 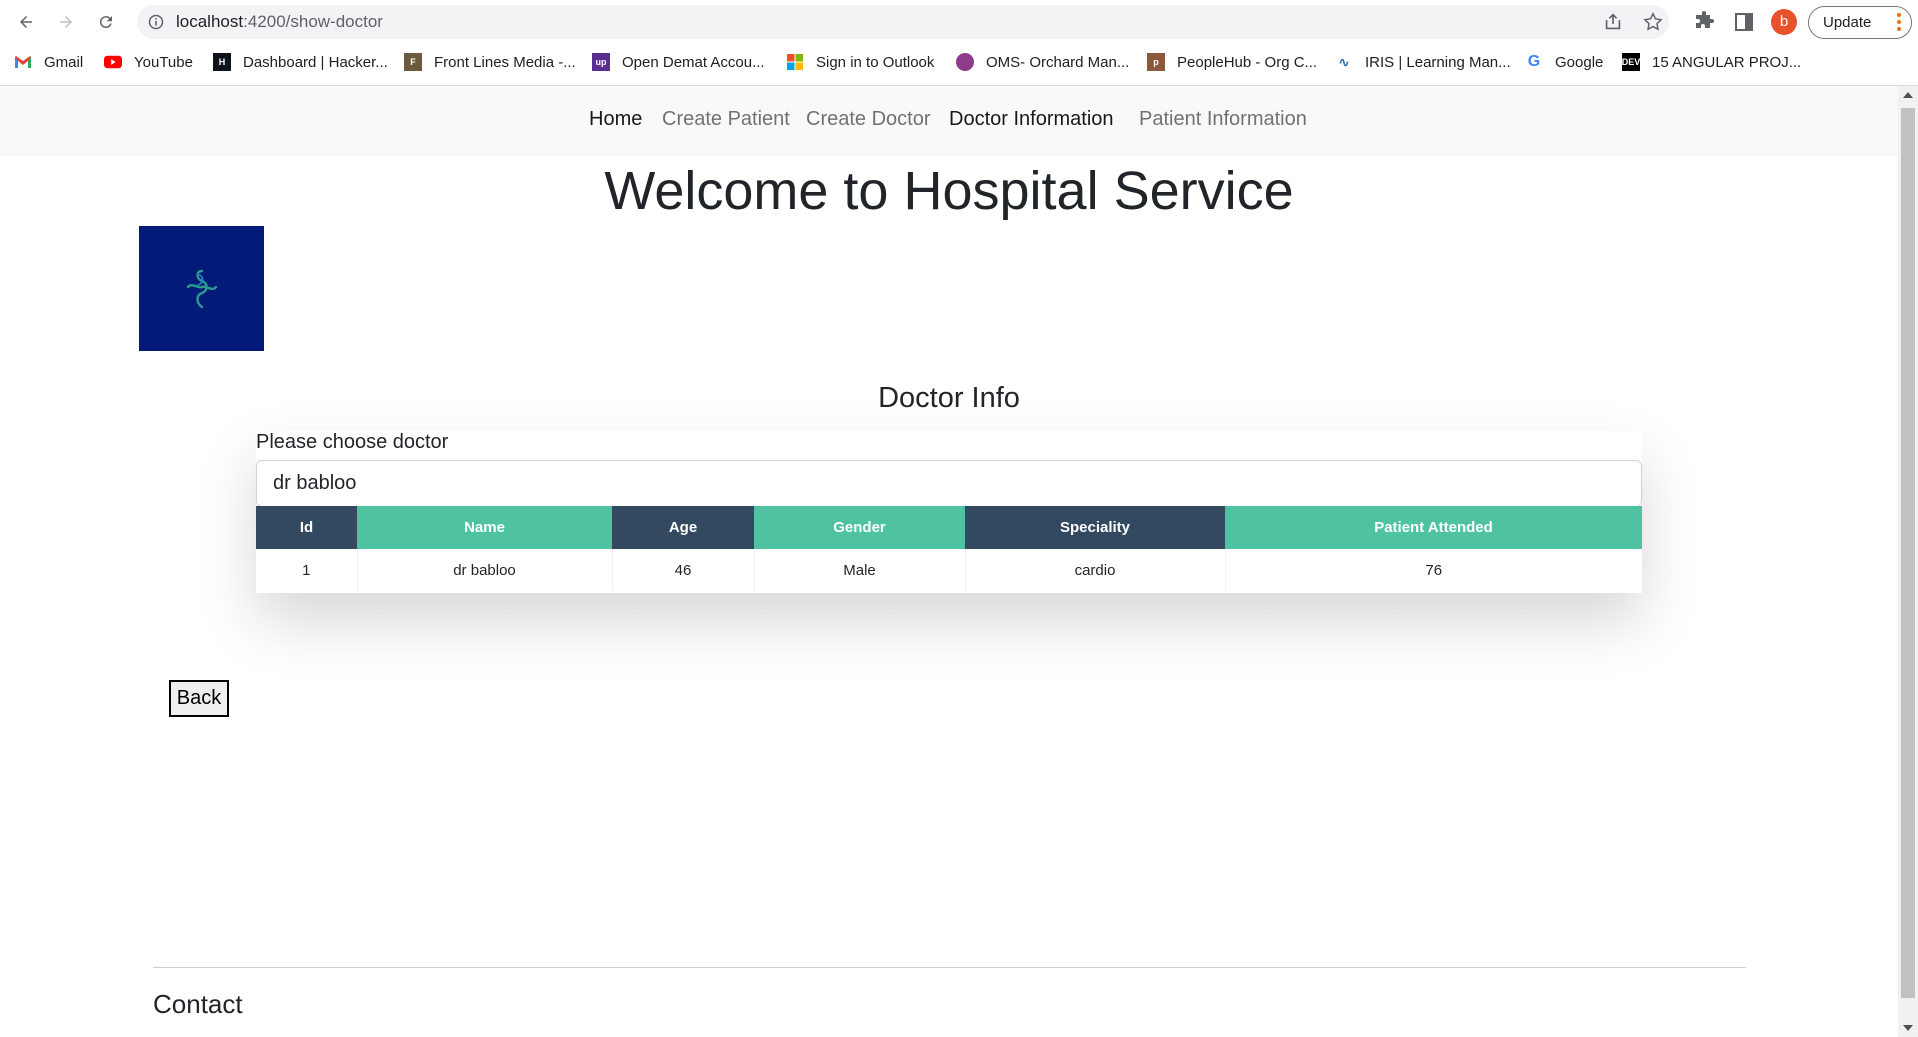 I want to click on site-info-icon, so click(x=156, y=22).